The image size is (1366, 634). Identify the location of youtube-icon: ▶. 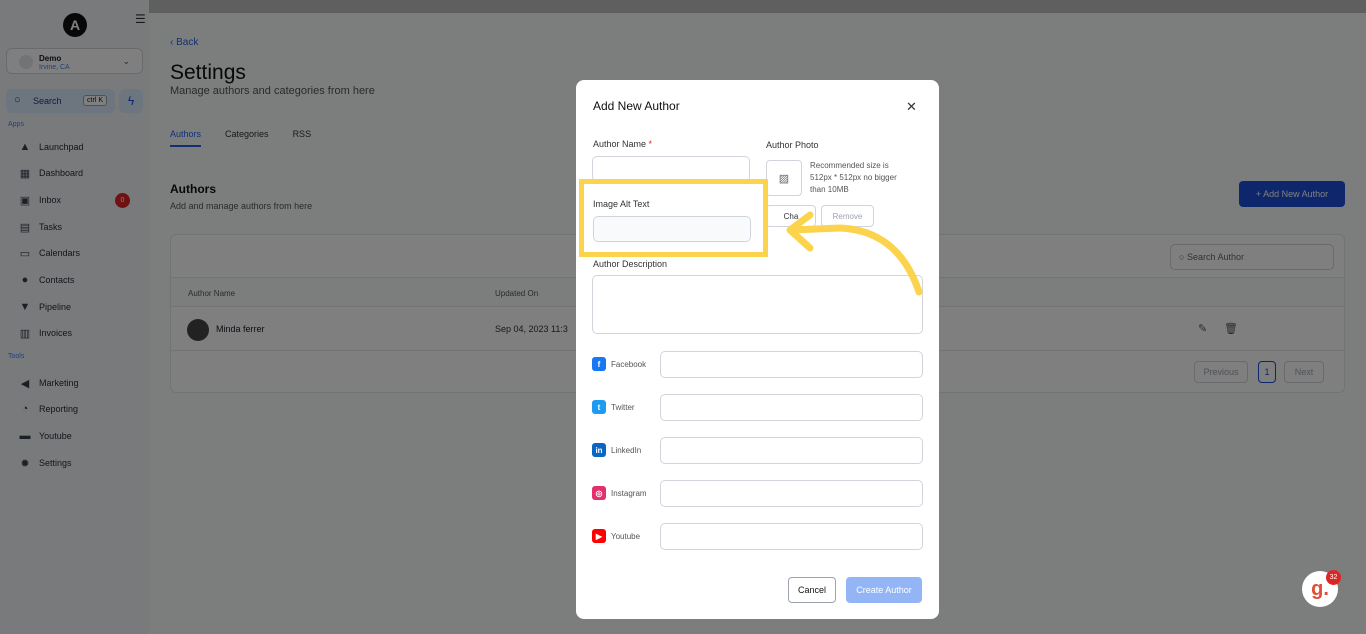
(599, 536).